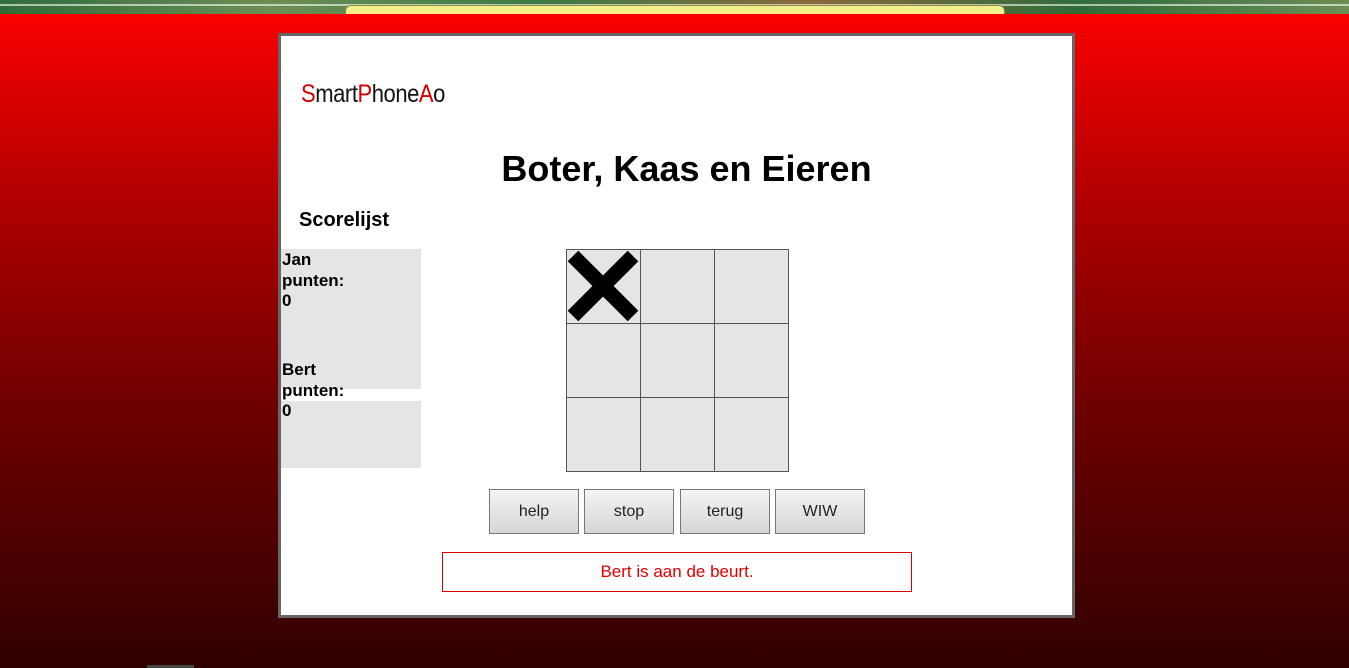  I want to click on x-mark-icon, so click(603, 286).